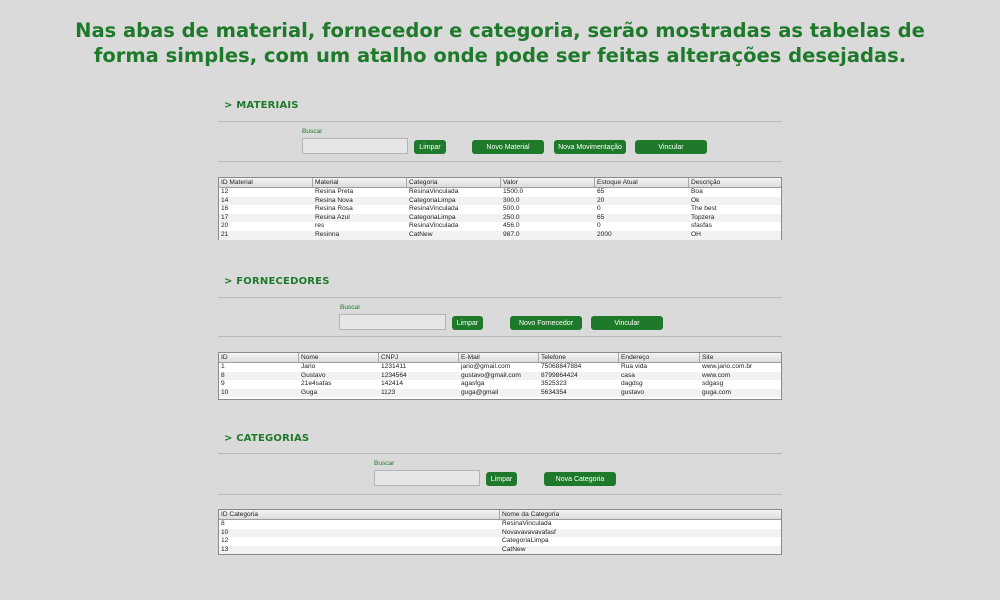 The image size is (1000, 600). Describe the element at coordinates (308, 366) in the screenshot. I see `table-cell: Jario` at that location.